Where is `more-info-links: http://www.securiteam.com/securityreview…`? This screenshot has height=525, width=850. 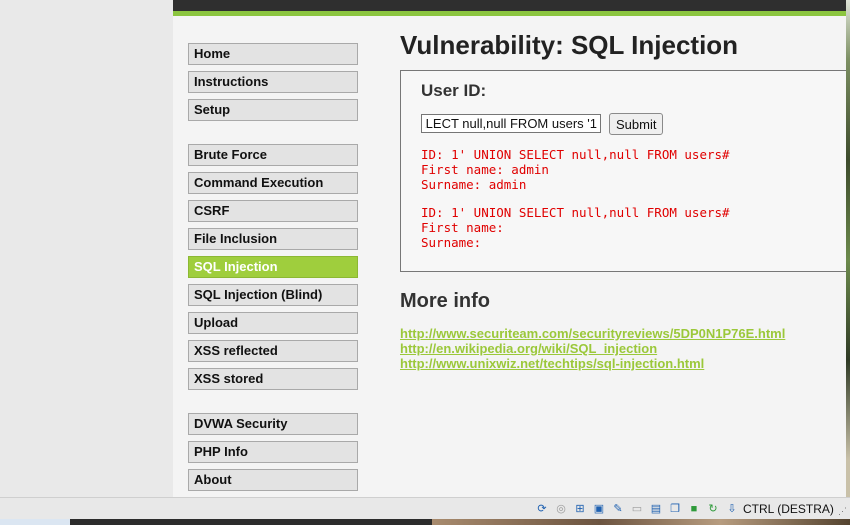
more-info-links: http://www.securiteam.com/securityreview… is located at coordinates (592, 348).